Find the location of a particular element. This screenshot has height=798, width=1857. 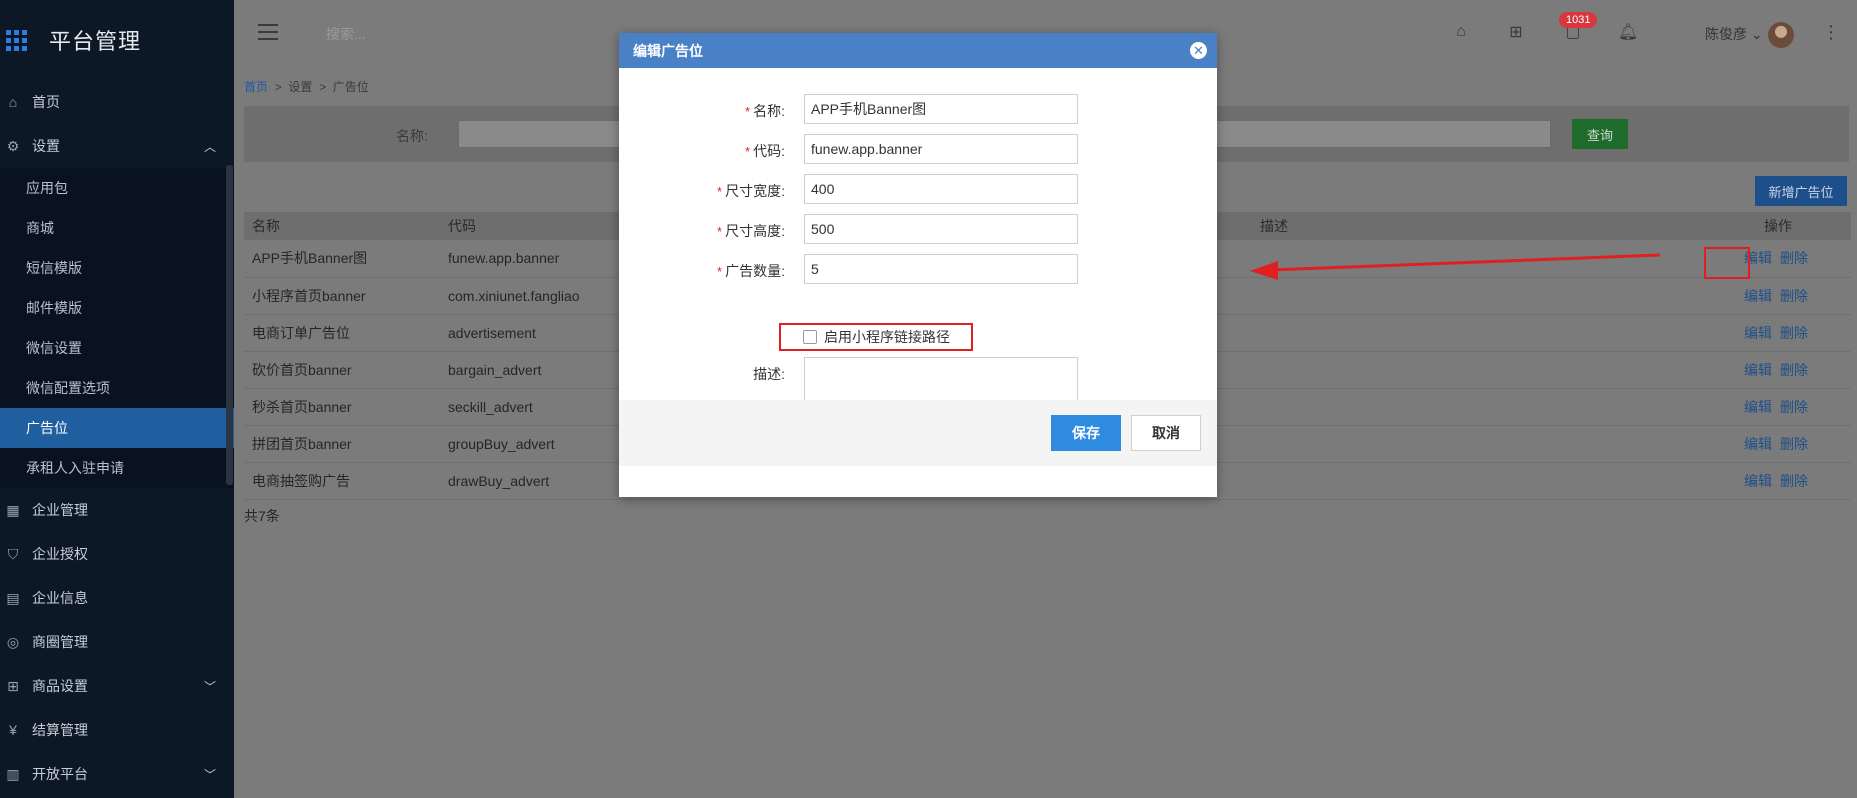

user-menu: 陈俊彦 ⌄ is located at coordinates (1734, 34).